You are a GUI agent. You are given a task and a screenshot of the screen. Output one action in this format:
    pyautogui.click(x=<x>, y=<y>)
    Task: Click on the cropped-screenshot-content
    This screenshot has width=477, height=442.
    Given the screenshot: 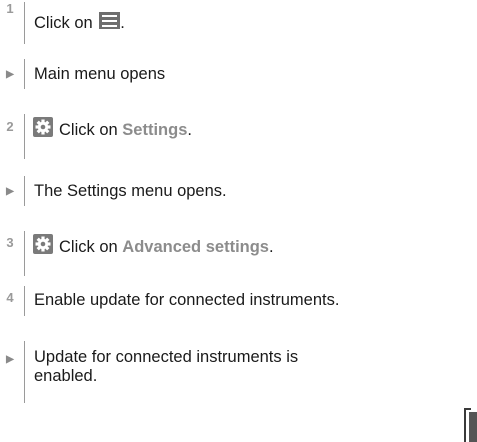 What is the action you would take?
    pyautogui.click(x=473, y=427)
    